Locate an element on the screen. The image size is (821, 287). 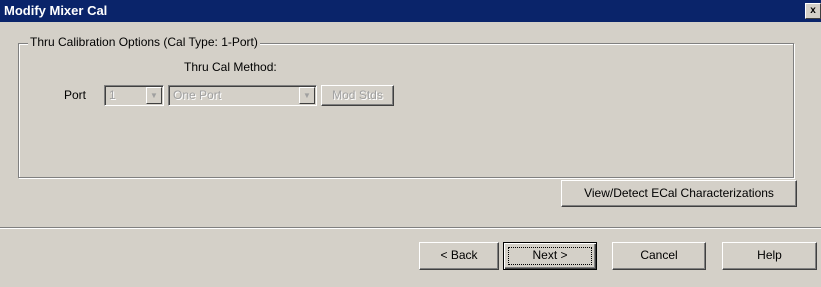
thru-cal-method-select: One Port ▼ is located at coordinates (242, 95).